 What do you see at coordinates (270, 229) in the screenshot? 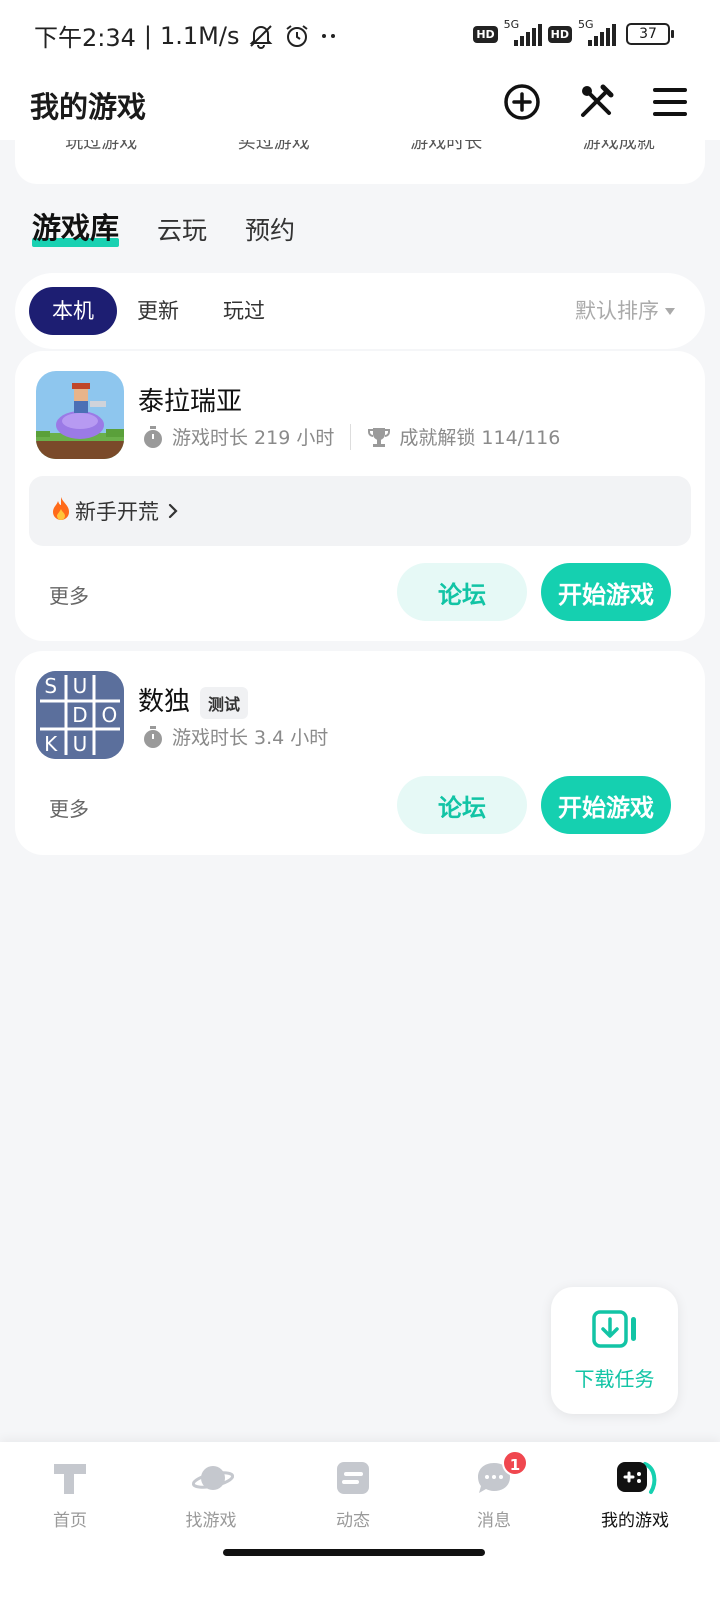
I see `tab-reservations: 预约` at bounding box center [270, 229].